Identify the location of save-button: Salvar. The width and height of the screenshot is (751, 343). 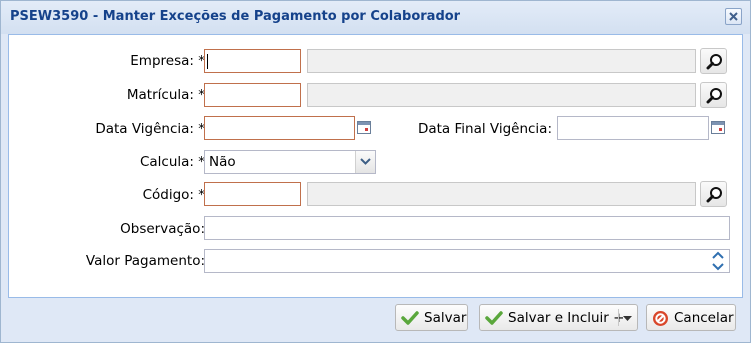
(431, 317).